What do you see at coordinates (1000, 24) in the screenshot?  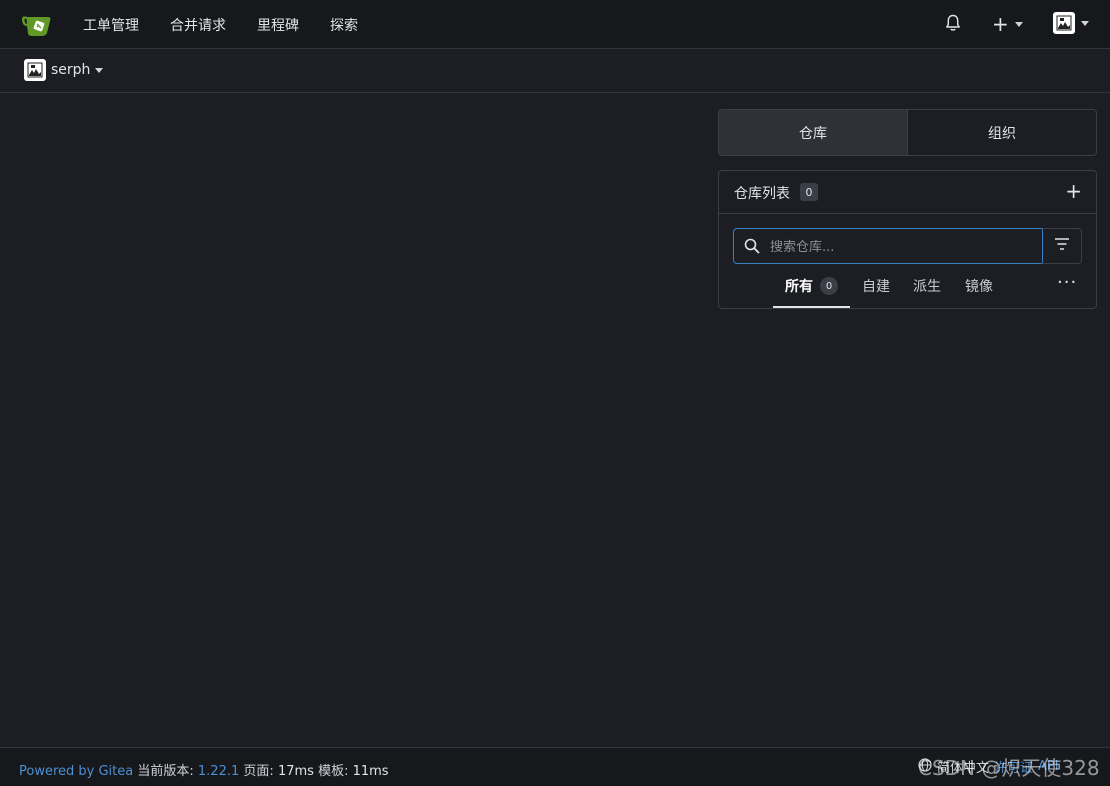 I see `plus-icon: +` at bounding box center [1000, 24].